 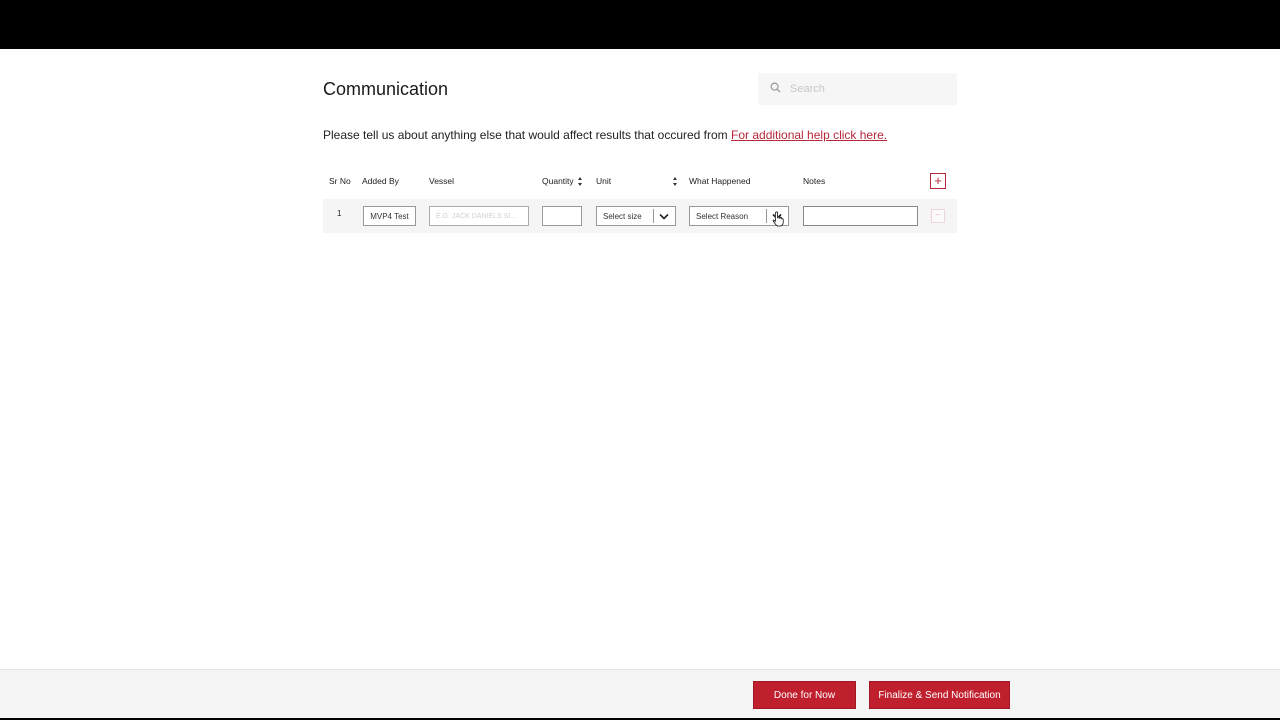 I want to click on unit-select-value: Select size, so click(x=622, y=216).